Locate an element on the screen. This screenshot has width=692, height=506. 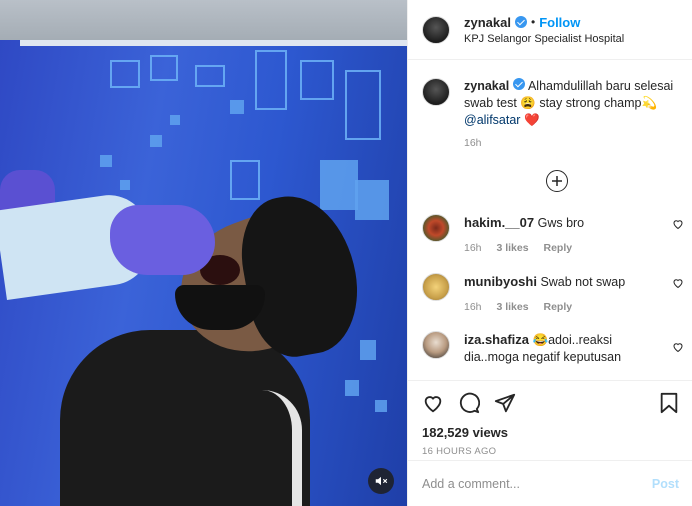
emoji-heart: ❤️ is located at coordinates (531, 120).